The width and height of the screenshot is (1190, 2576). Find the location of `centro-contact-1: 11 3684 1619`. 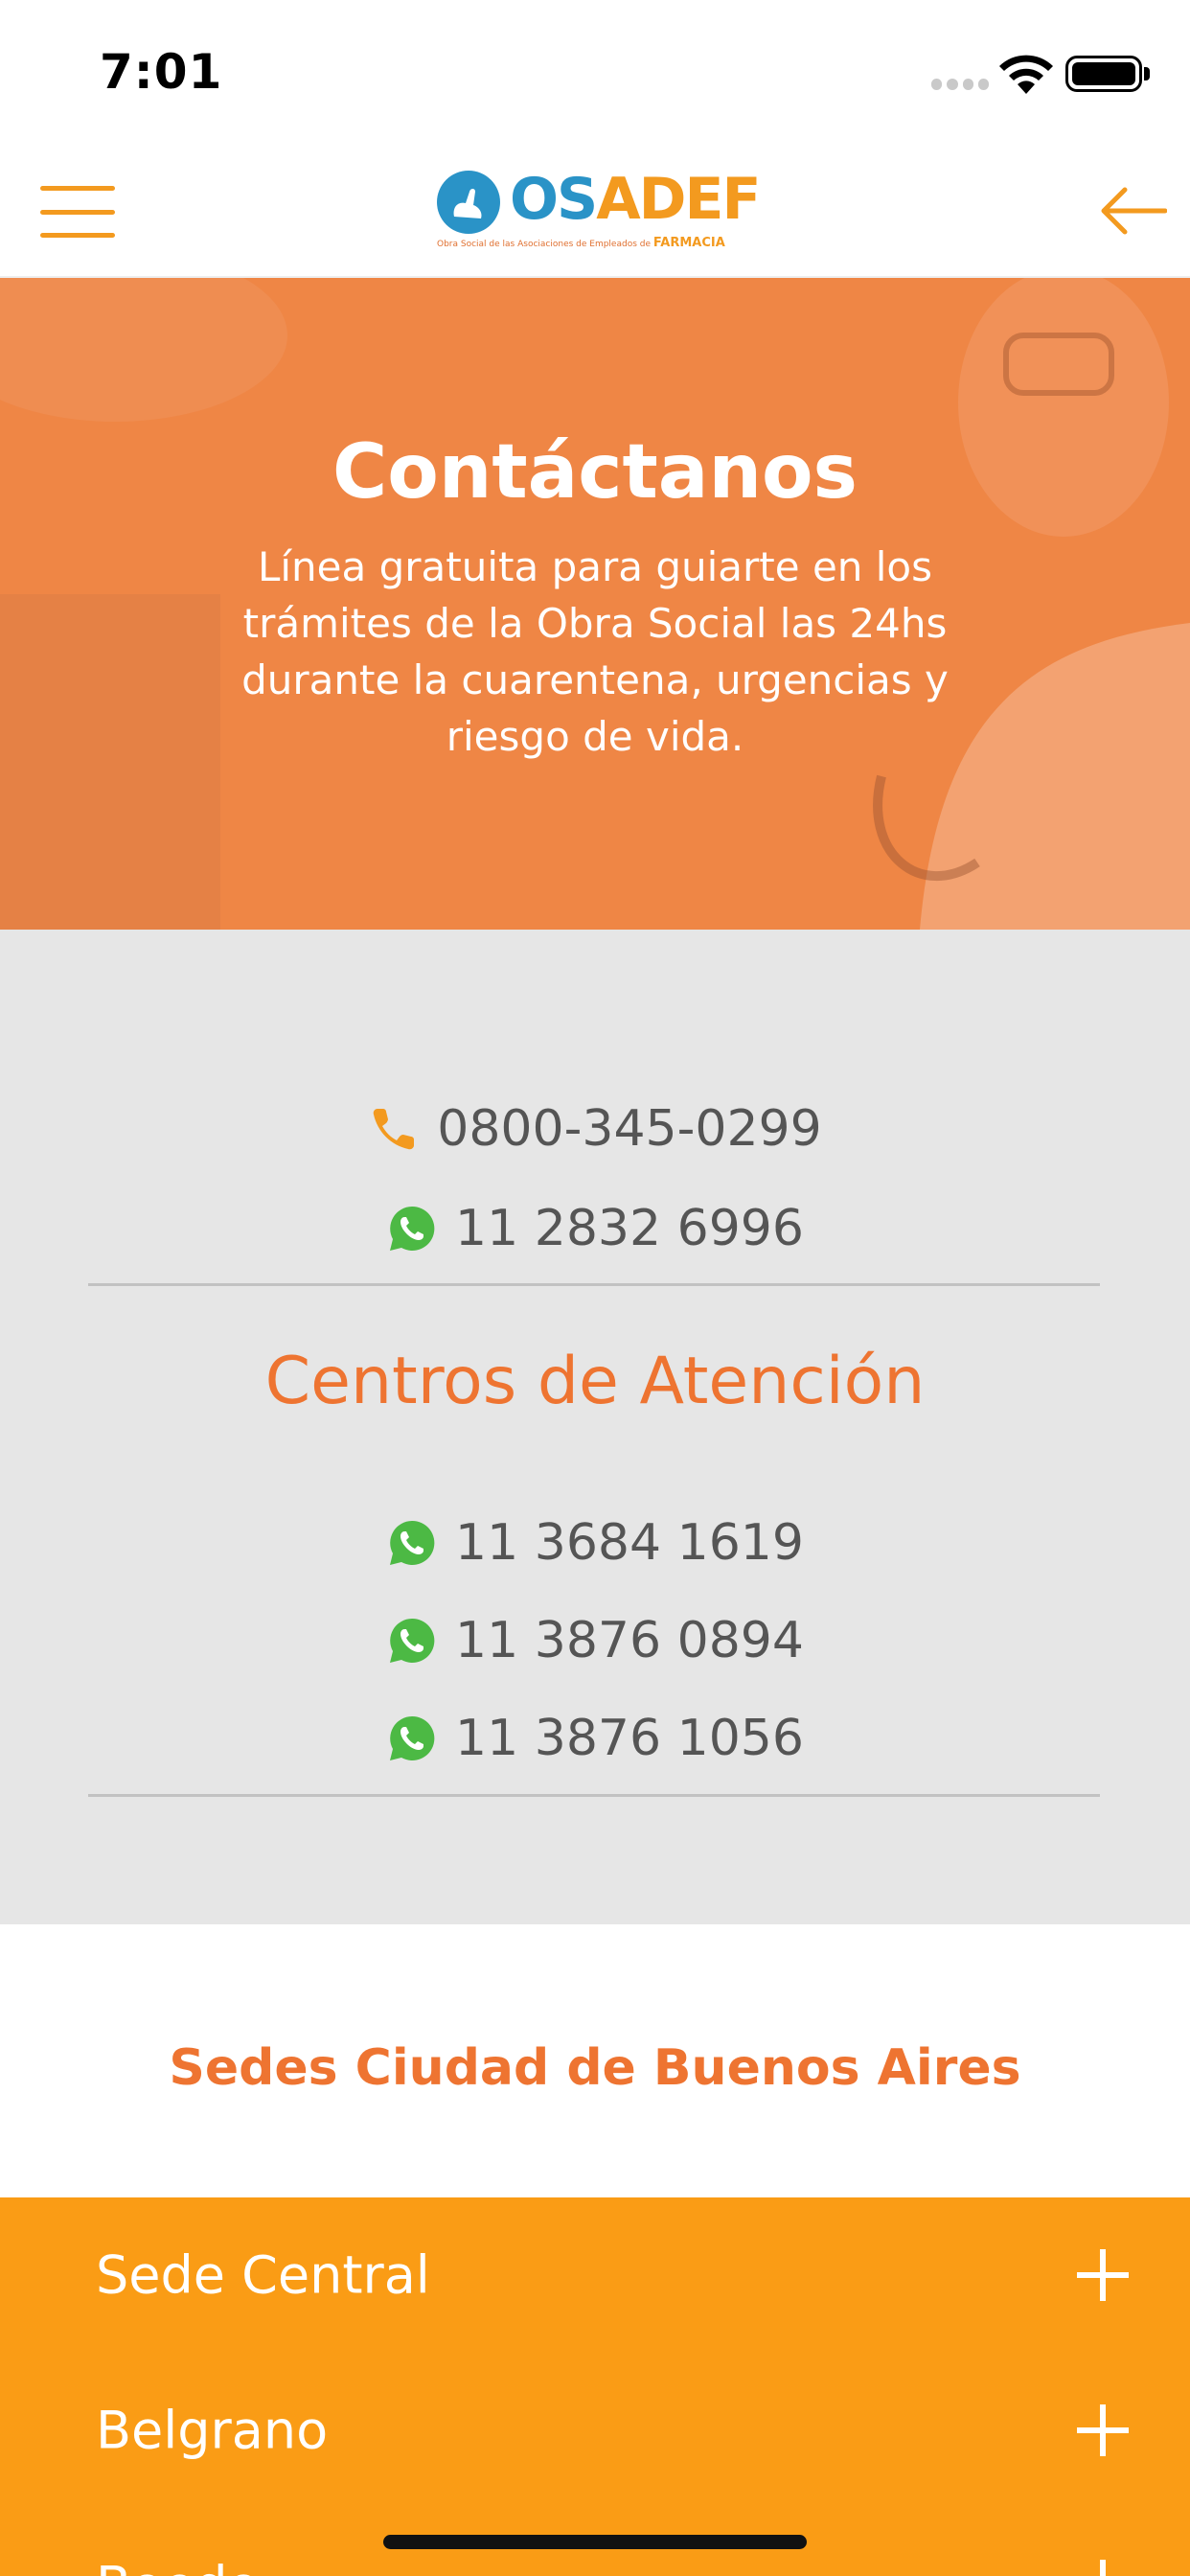

centro-contact-1: 11 3684 1619 is located at coordinates (595, 1543).